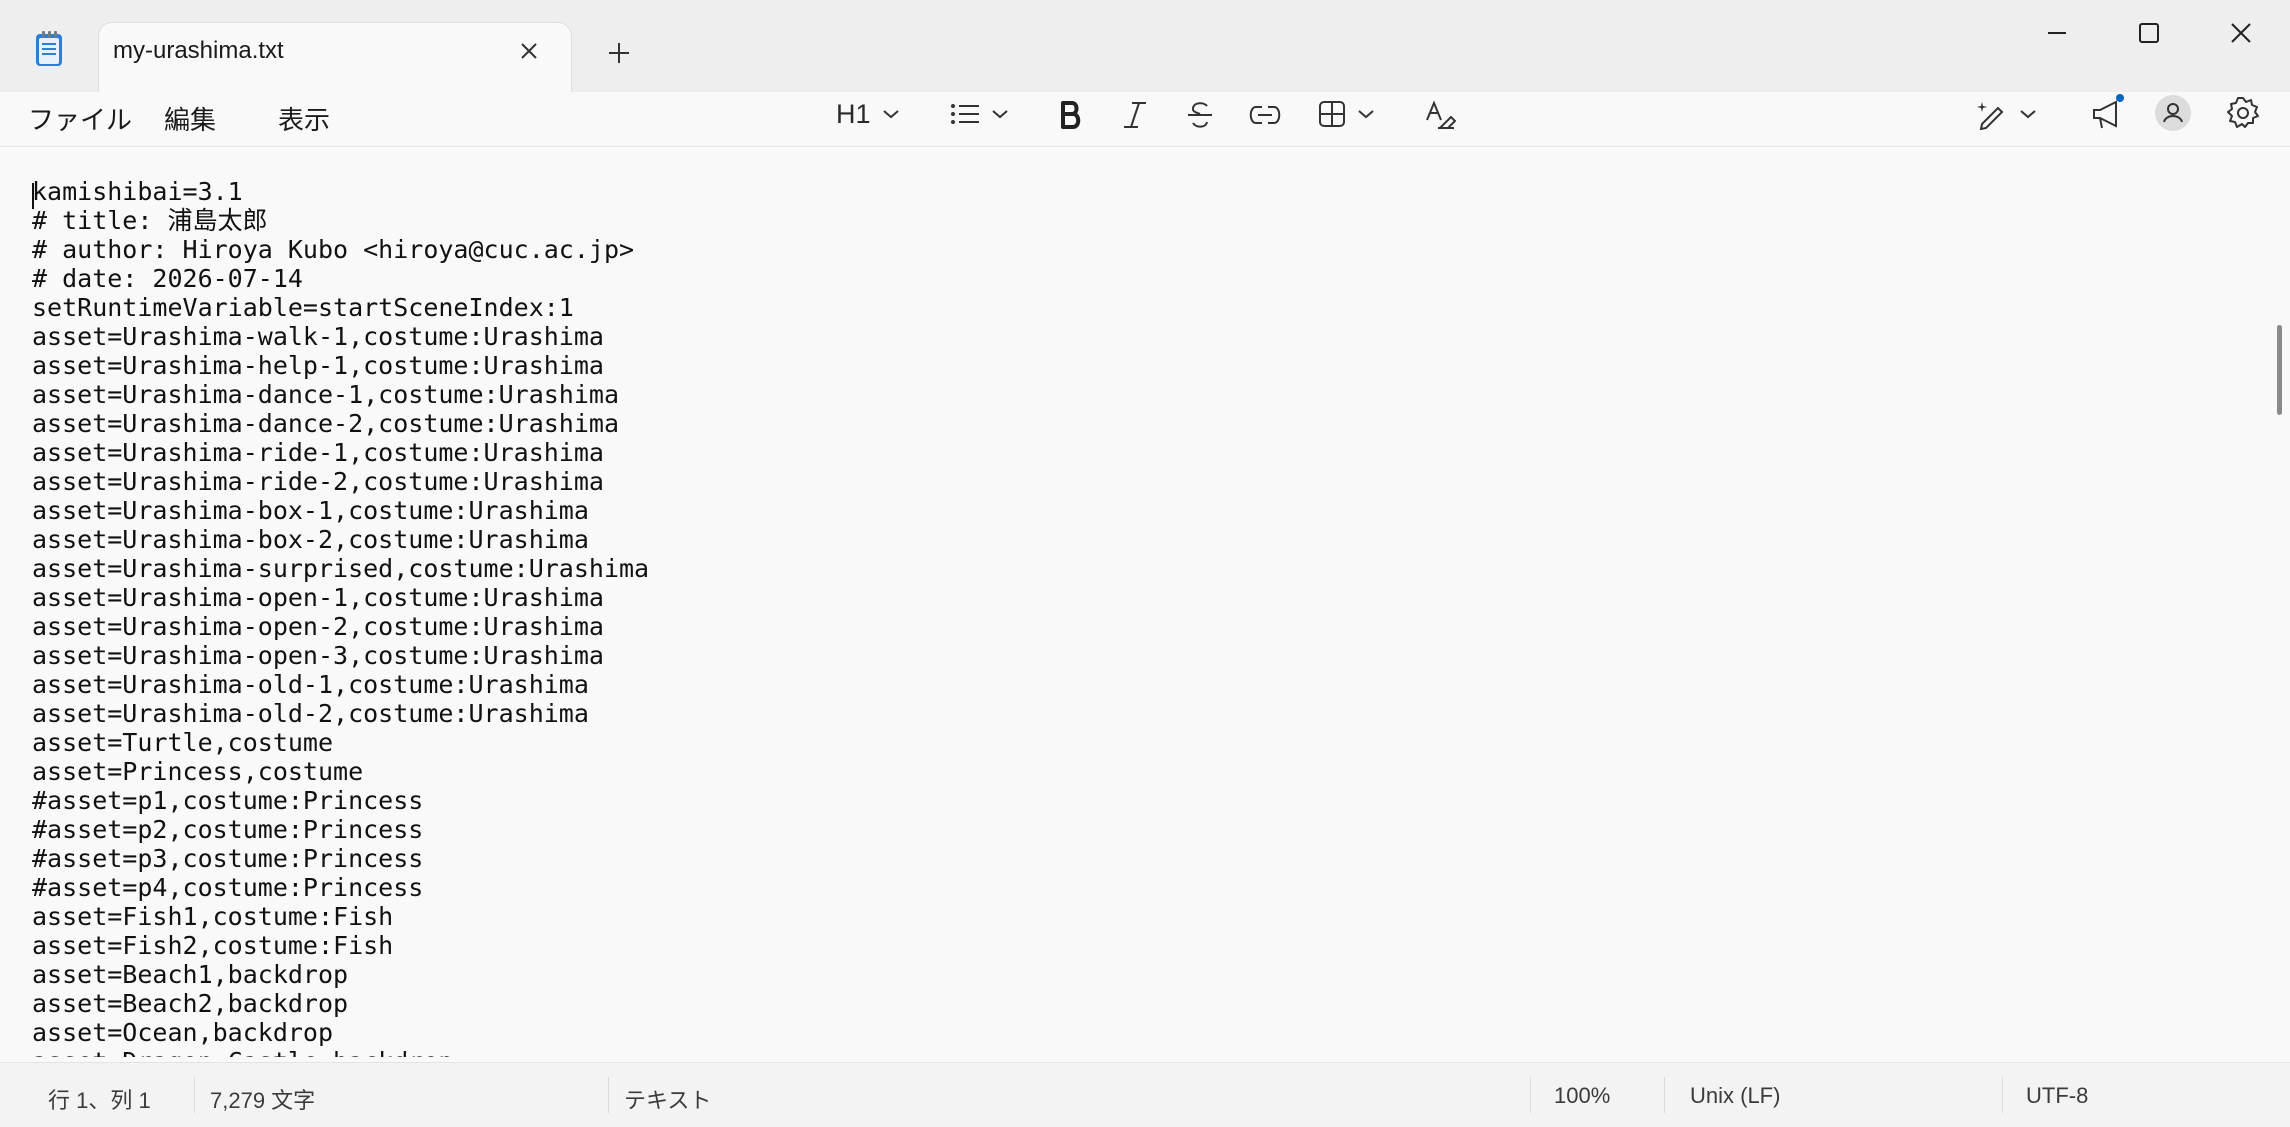  What do you see at coordinates (304, 118) in the screenshot?
I see `menu-view: 表示` at bounding box center [304, 118].